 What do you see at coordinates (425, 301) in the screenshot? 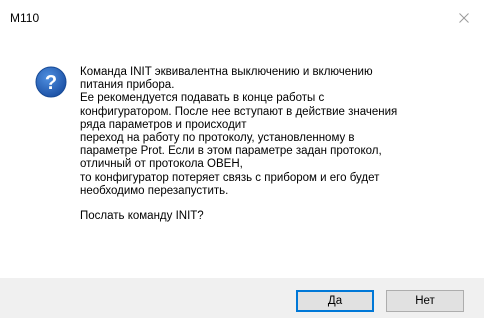
I see `no-button: Нет` at bounding box center [425, 301].